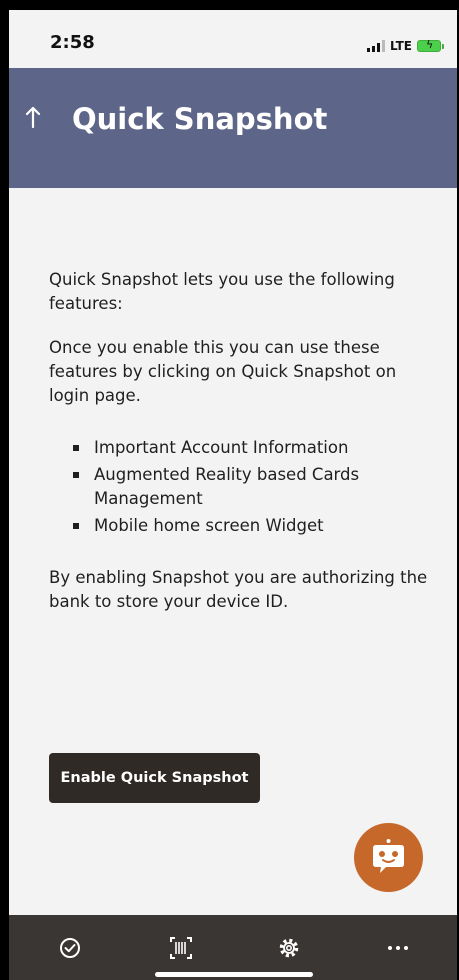 The width and height of the screenshot is (459, 980). I want to click on enable-quick-snapshot-button: Enable Quick Snapshot, so click(154, 778).